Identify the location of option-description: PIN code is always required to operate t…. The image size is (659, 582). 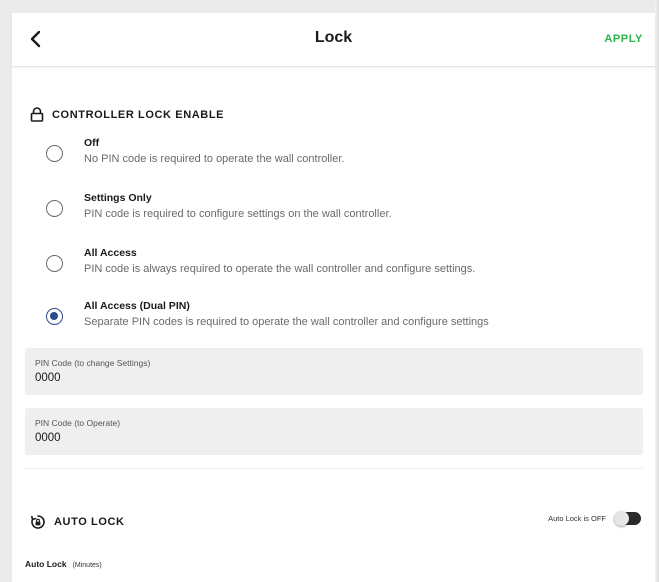
(280, 269).